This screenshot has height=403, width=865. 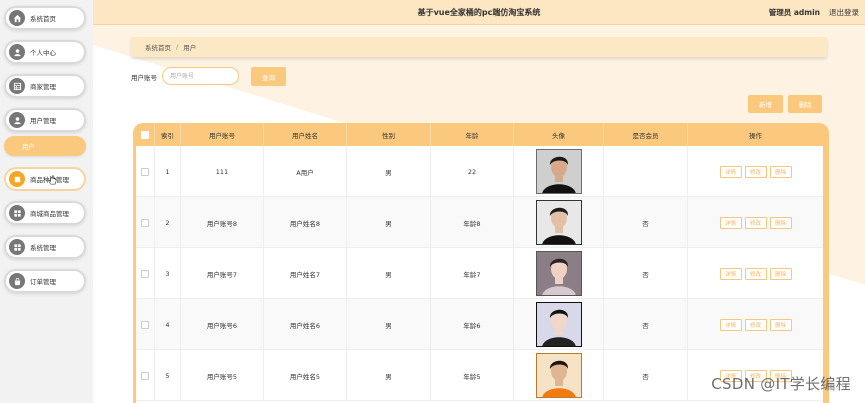 What do you see at coordinates (472, 375) in the screenshot?
I see `age-cell: 年龄5` at bounding box center [472, 375].